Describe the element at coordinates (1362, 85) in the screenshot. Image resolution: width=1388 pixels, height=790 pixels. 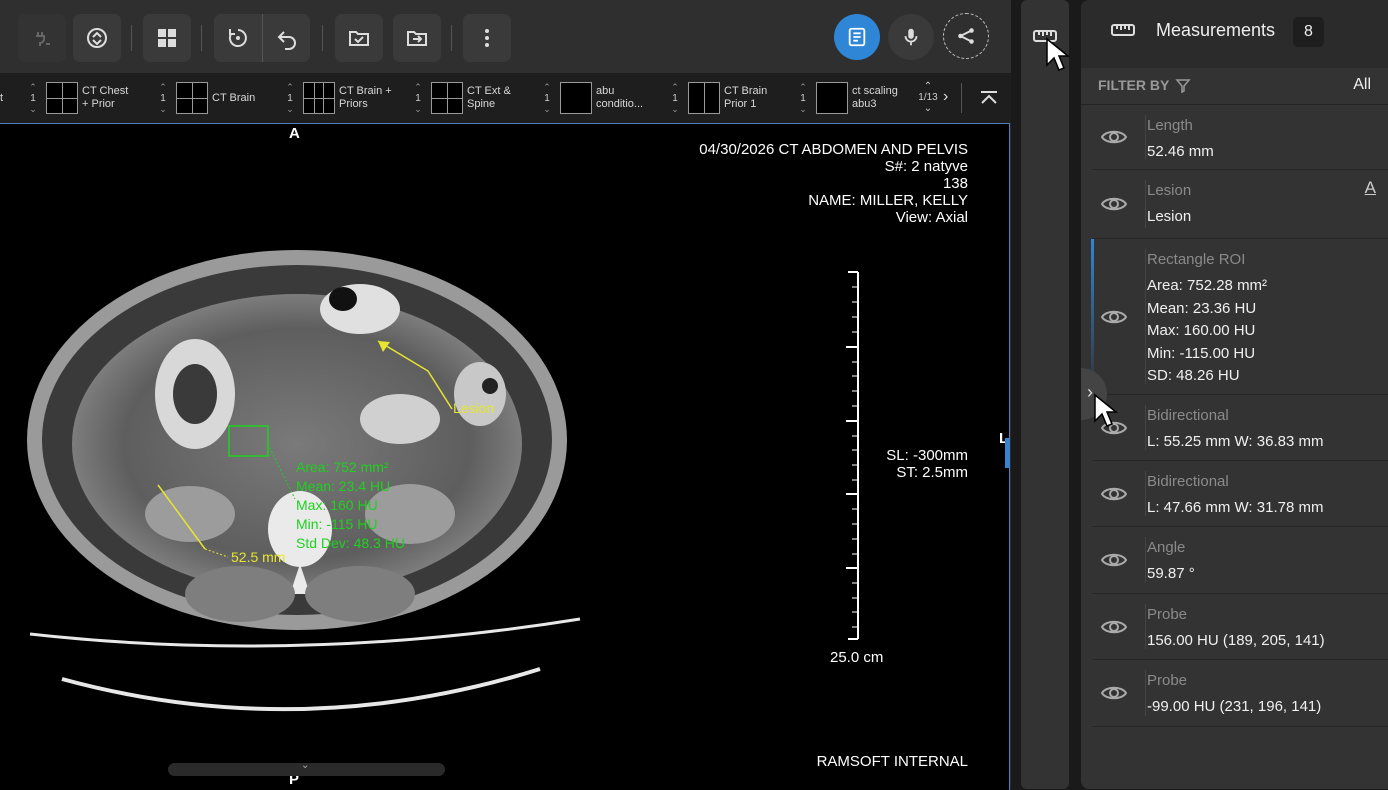
I see `filter-dropdown: All` at that location.